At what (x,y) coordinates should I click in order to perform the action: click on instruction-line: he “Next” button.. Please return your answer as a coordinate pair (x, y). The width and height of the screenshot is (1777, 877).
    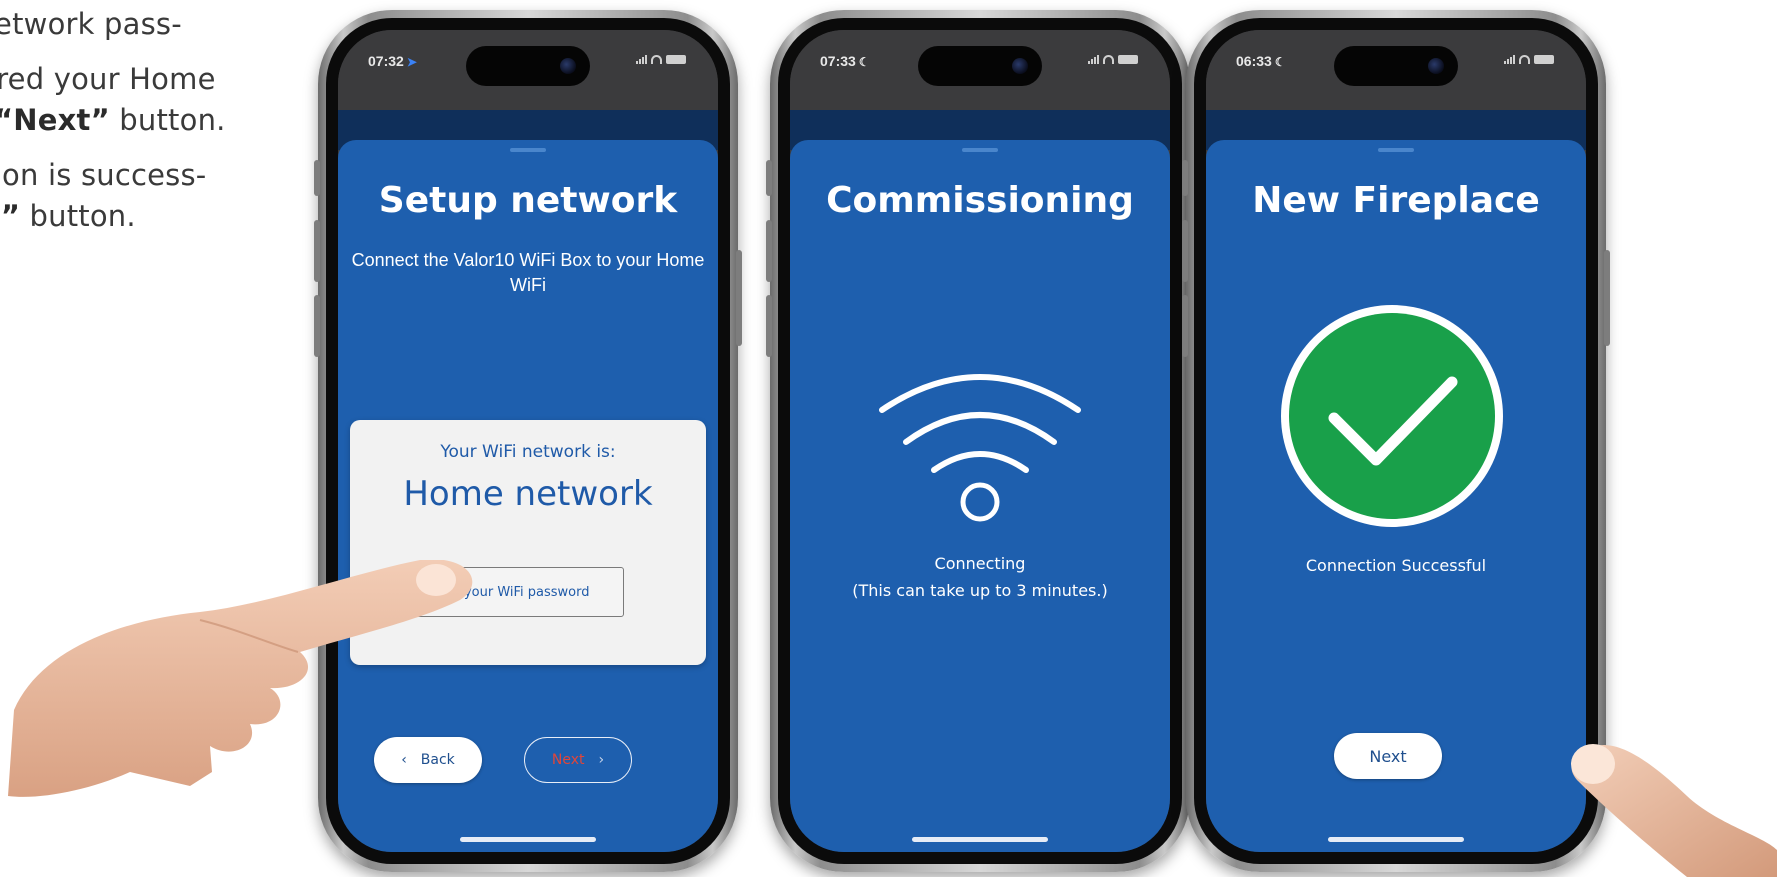
    Looking at the image, I should click on (184, 120).